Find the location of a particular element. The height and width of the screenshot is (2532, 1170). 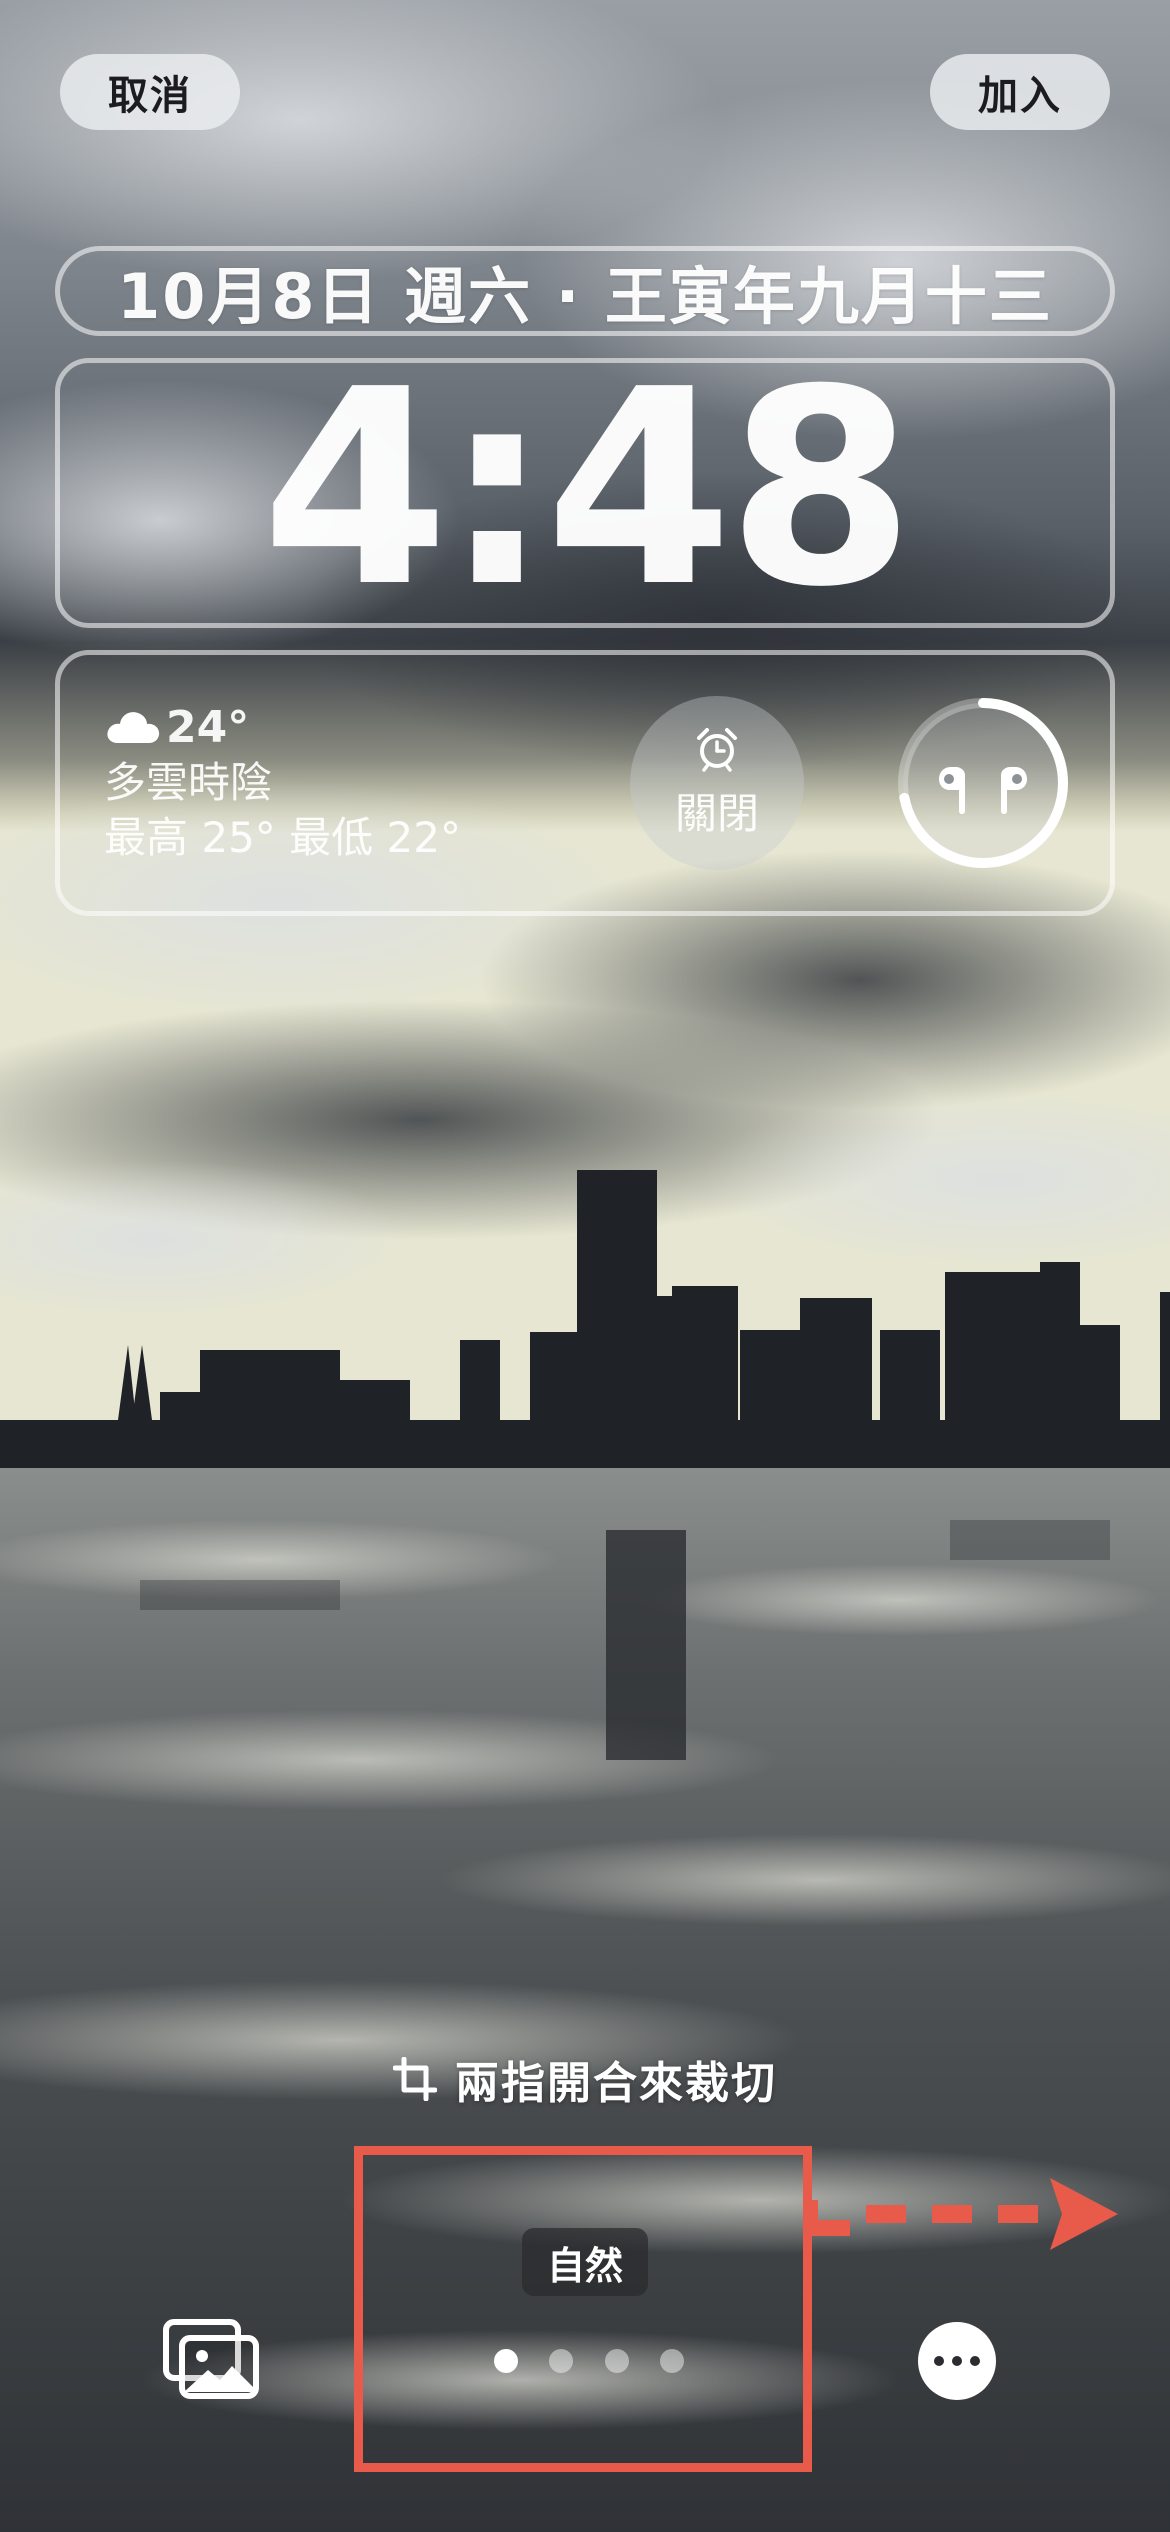

ellipsis-icon is located at coordinates (939, 2361).